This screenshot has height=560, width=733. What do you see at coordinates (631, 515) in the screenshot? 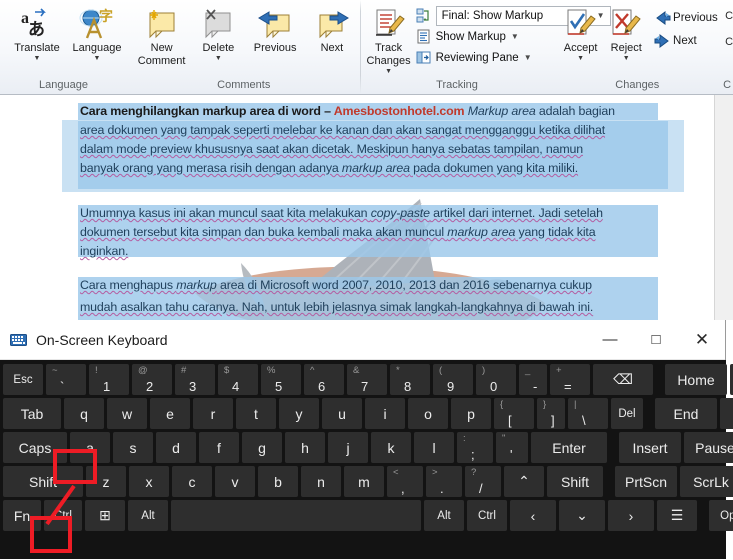
I see `key-: ›` at bounding box center [631, 515].